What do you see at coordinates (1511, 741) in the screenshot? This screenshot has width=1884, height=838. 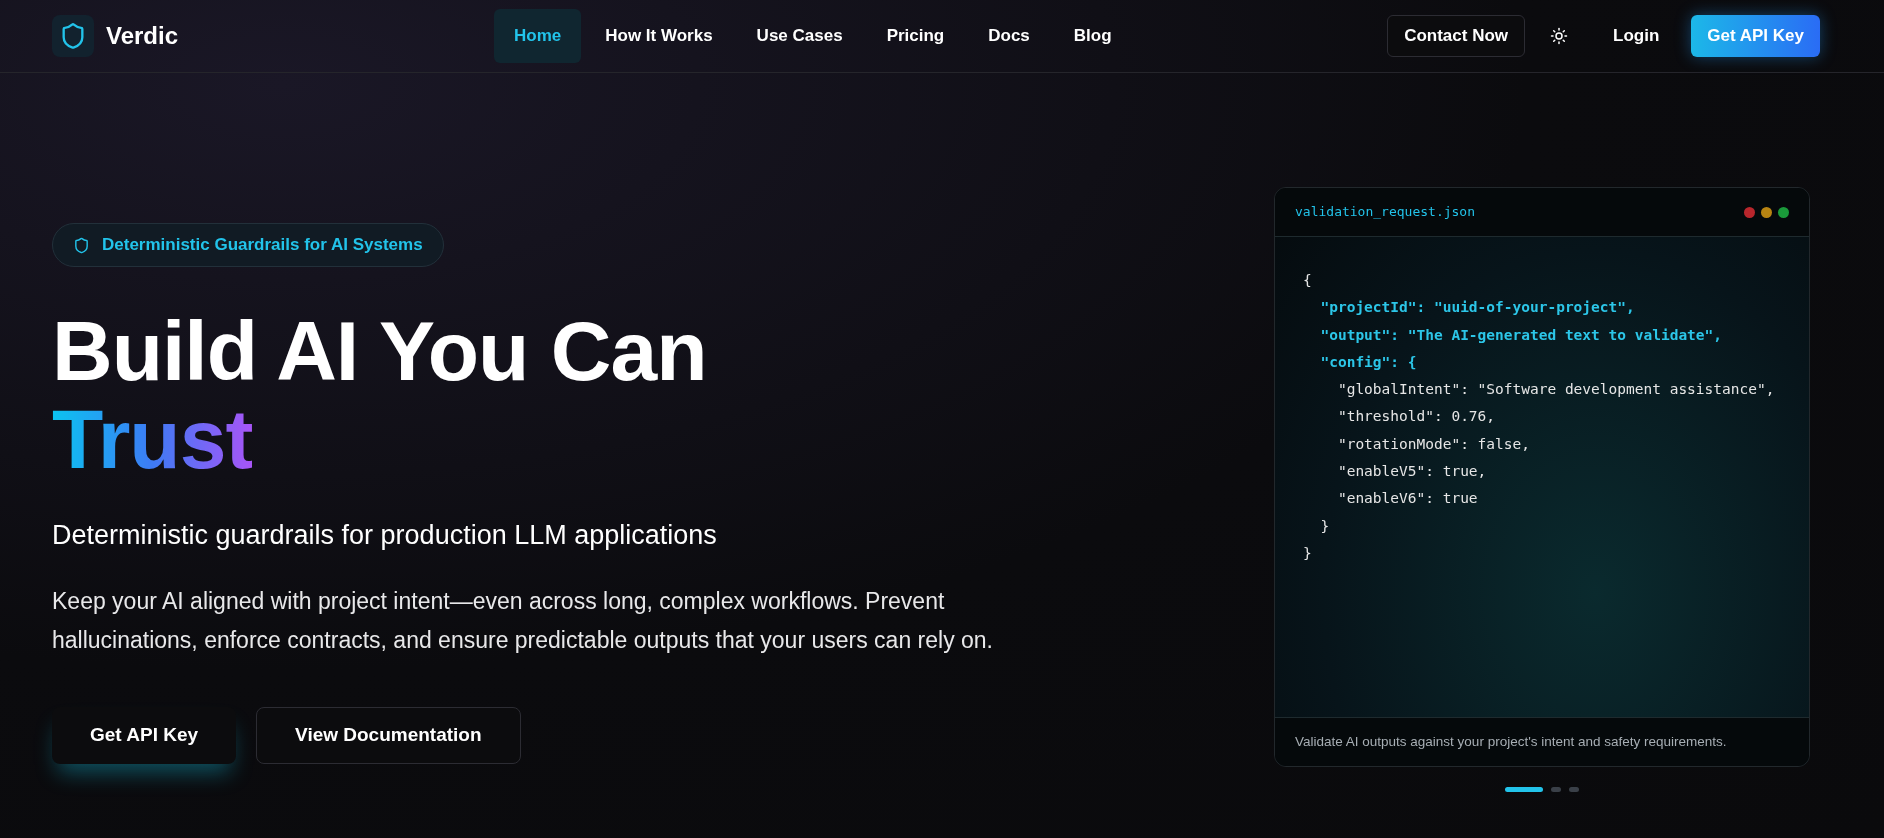 I see `code-caption: Validate AI outputs against your project's intent and safety requirements.` at bounding box center [1511, 741].